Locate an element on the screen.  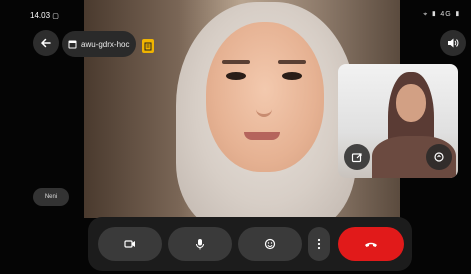
badge-button is located at coordinates (148, 46).